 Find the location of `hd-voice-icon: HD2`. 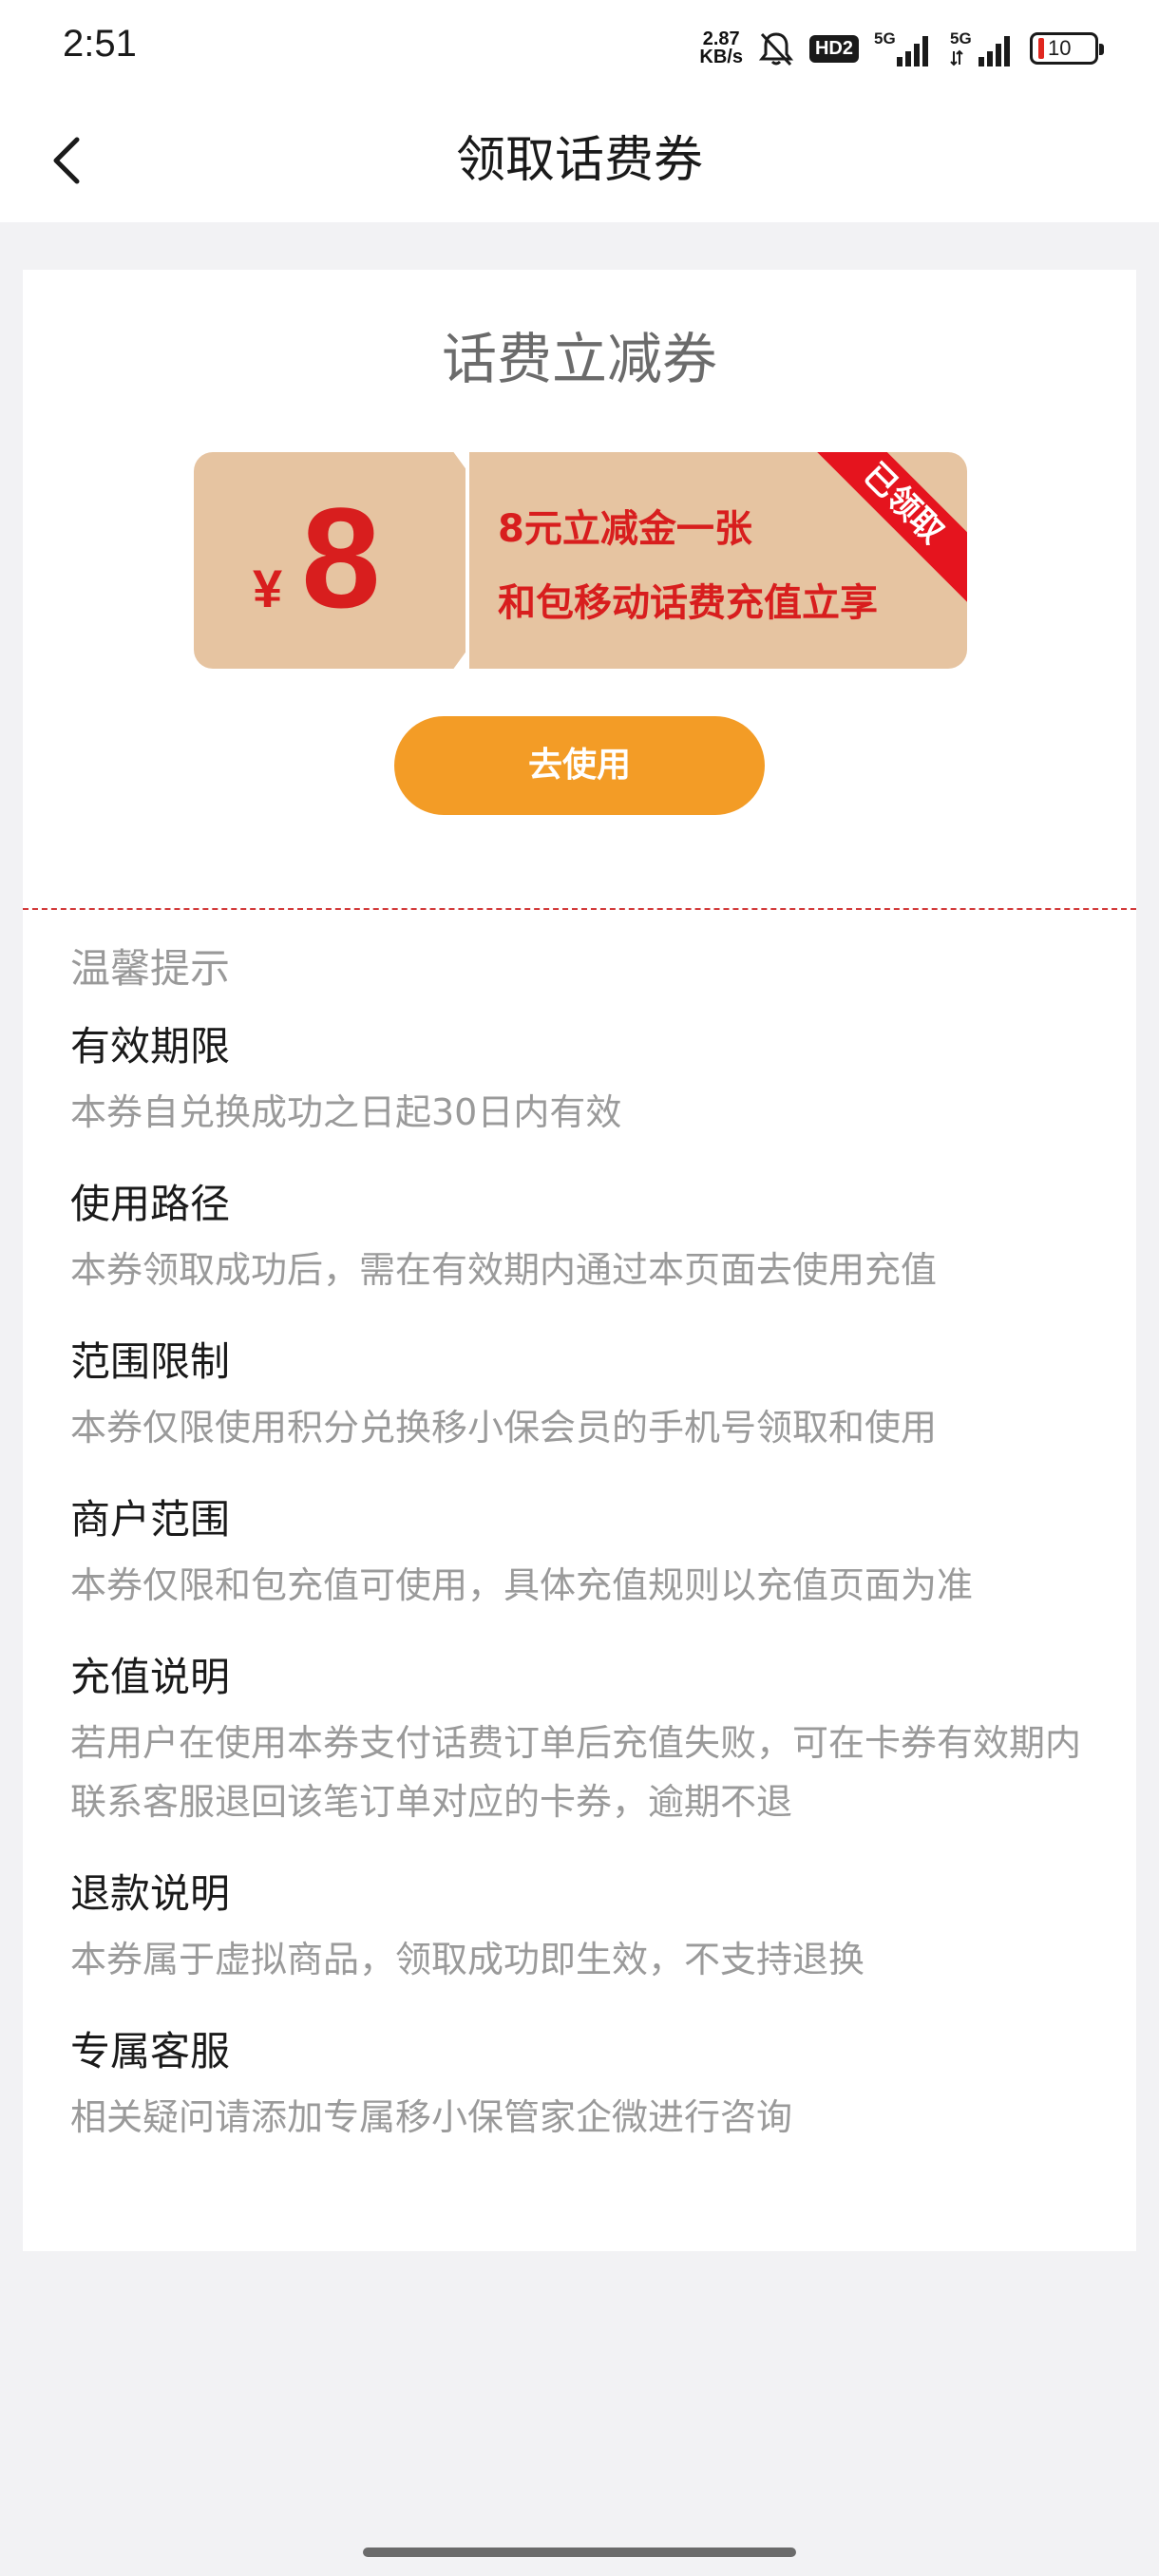

hd-voice-icon: HD2 is located at coordinates (833, 48).